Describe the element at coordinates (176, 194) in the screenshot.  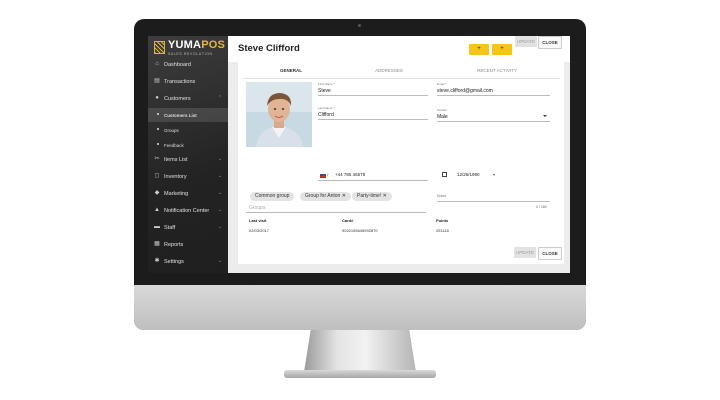
I see `sidebar-item-label: Marketing` at that location.